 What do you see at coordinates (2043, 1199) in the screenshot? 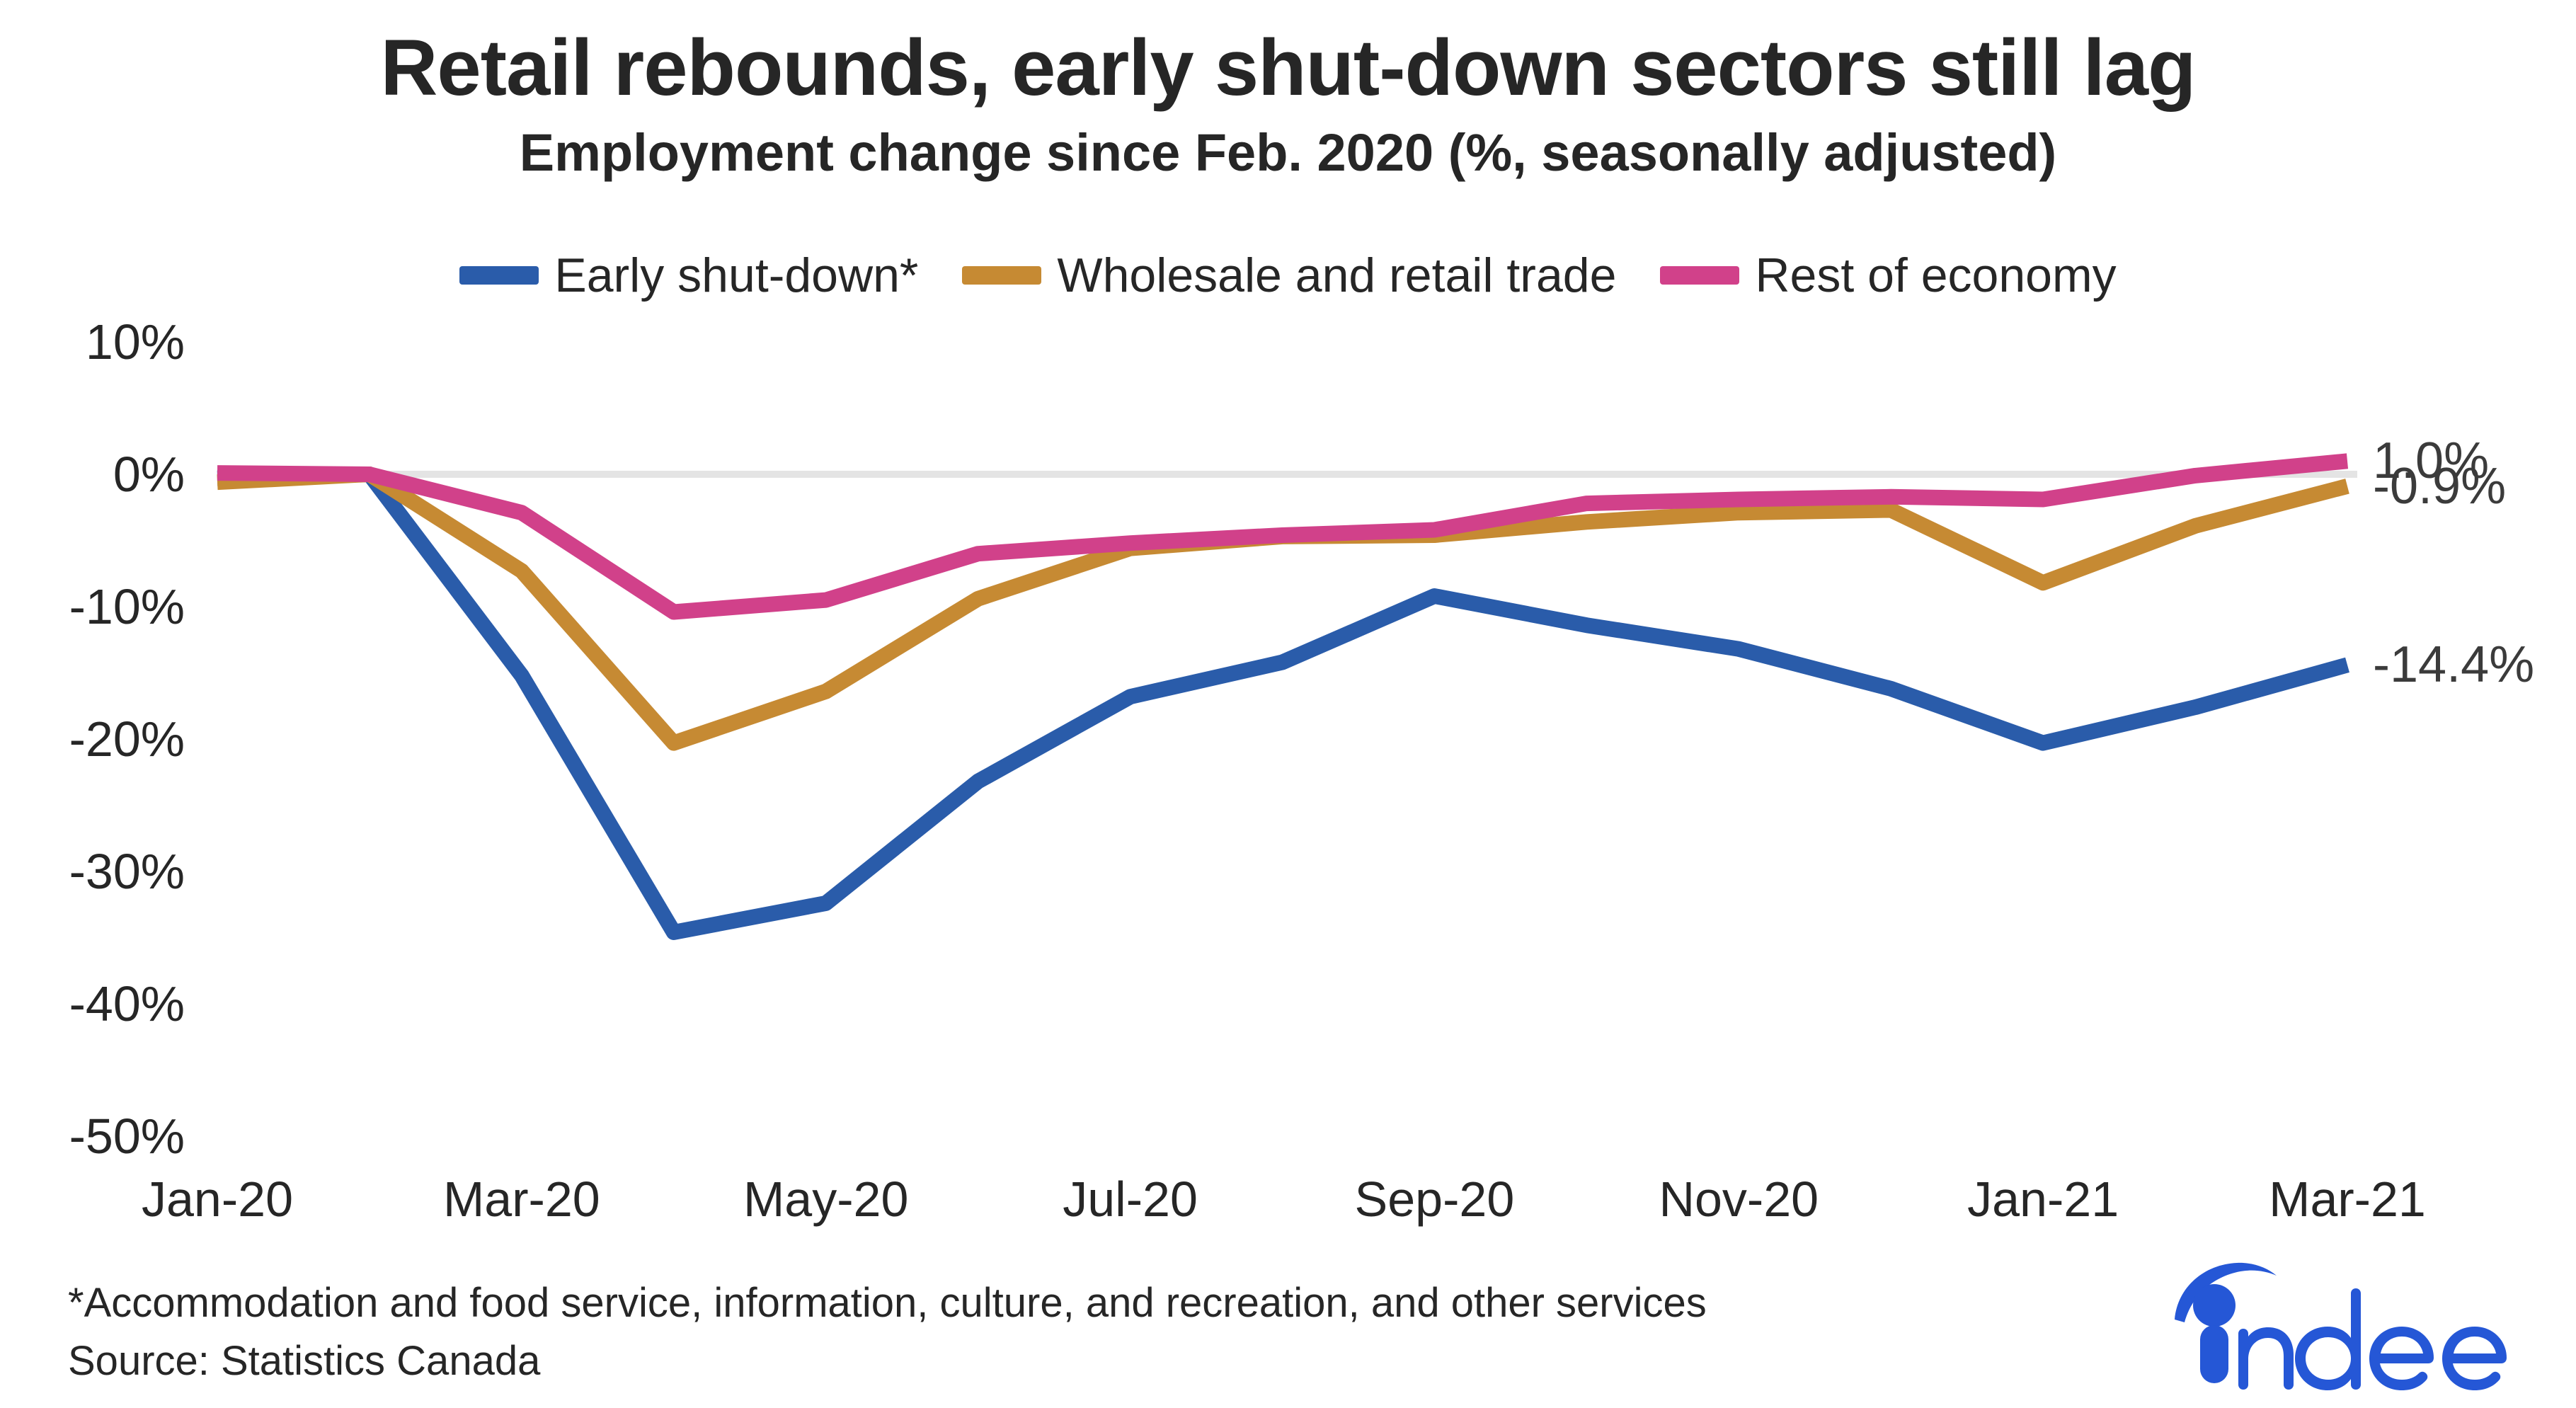
I see `x-axis-tick-label: Jan-21` at bounding box center [2043, 1199].